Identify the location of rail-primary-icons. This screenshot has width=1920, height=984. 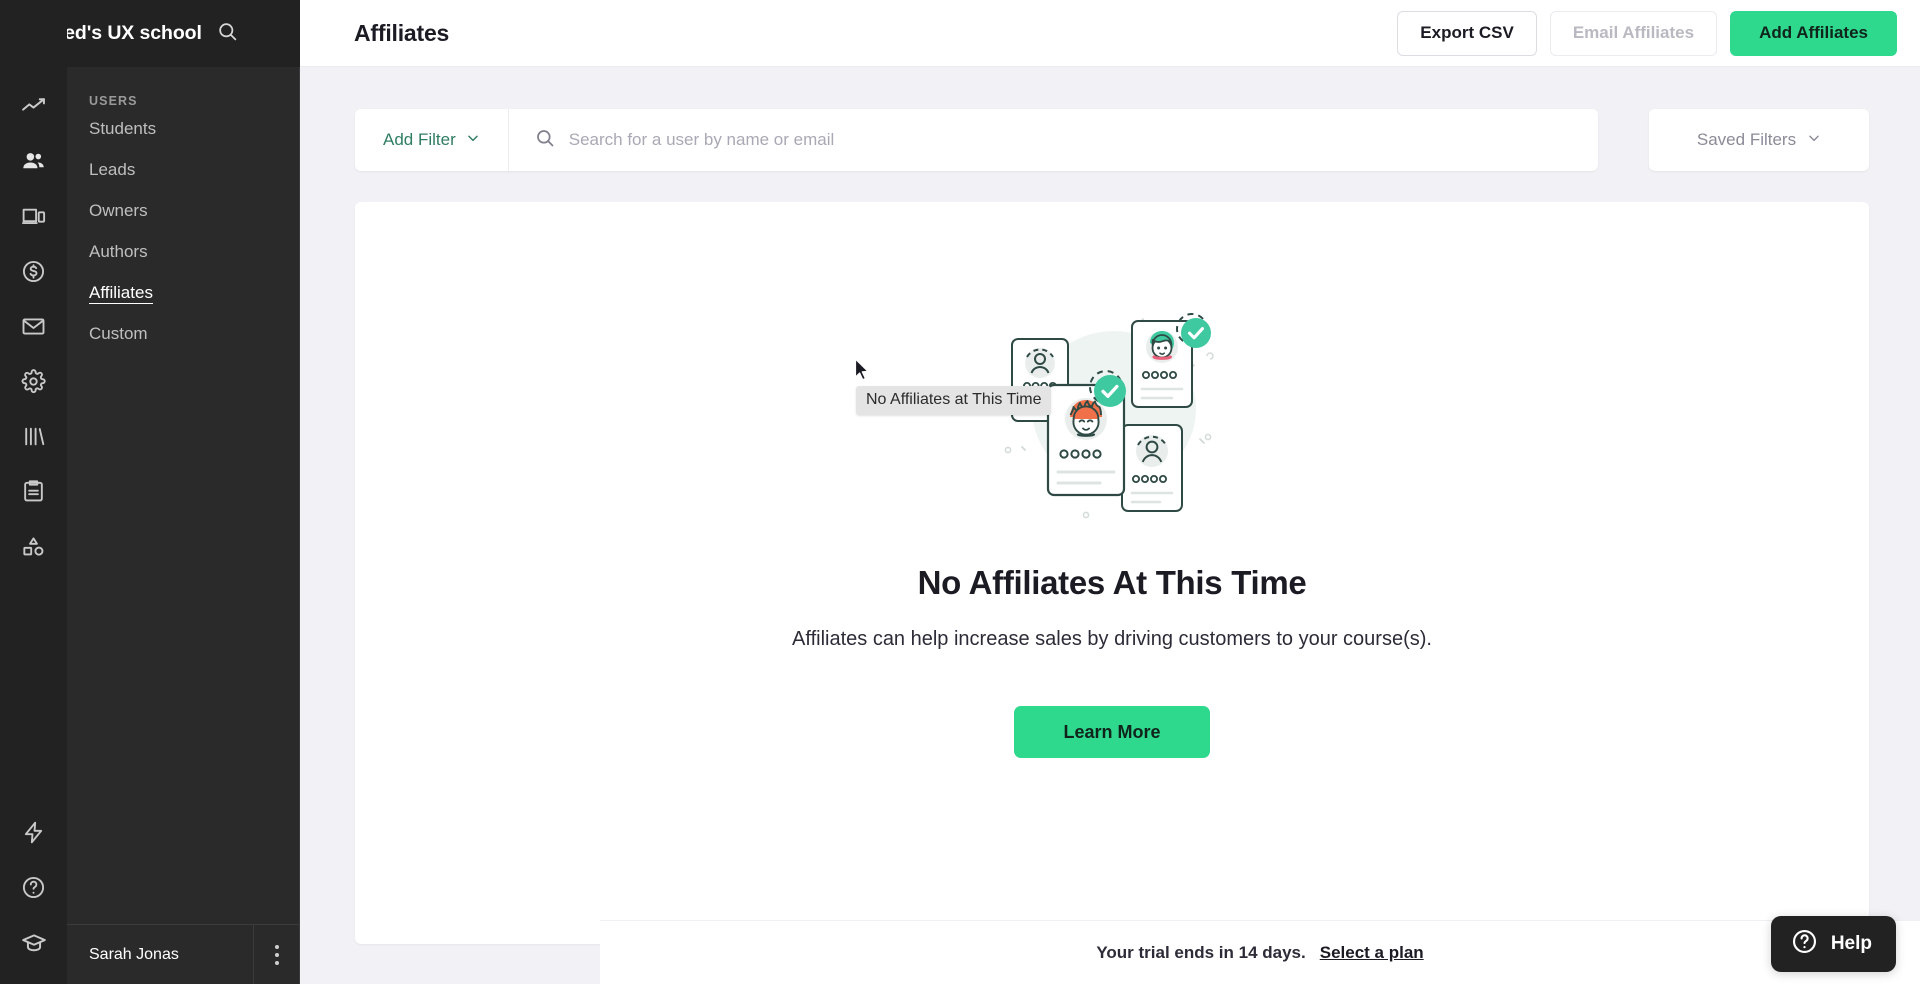
(34, 320).